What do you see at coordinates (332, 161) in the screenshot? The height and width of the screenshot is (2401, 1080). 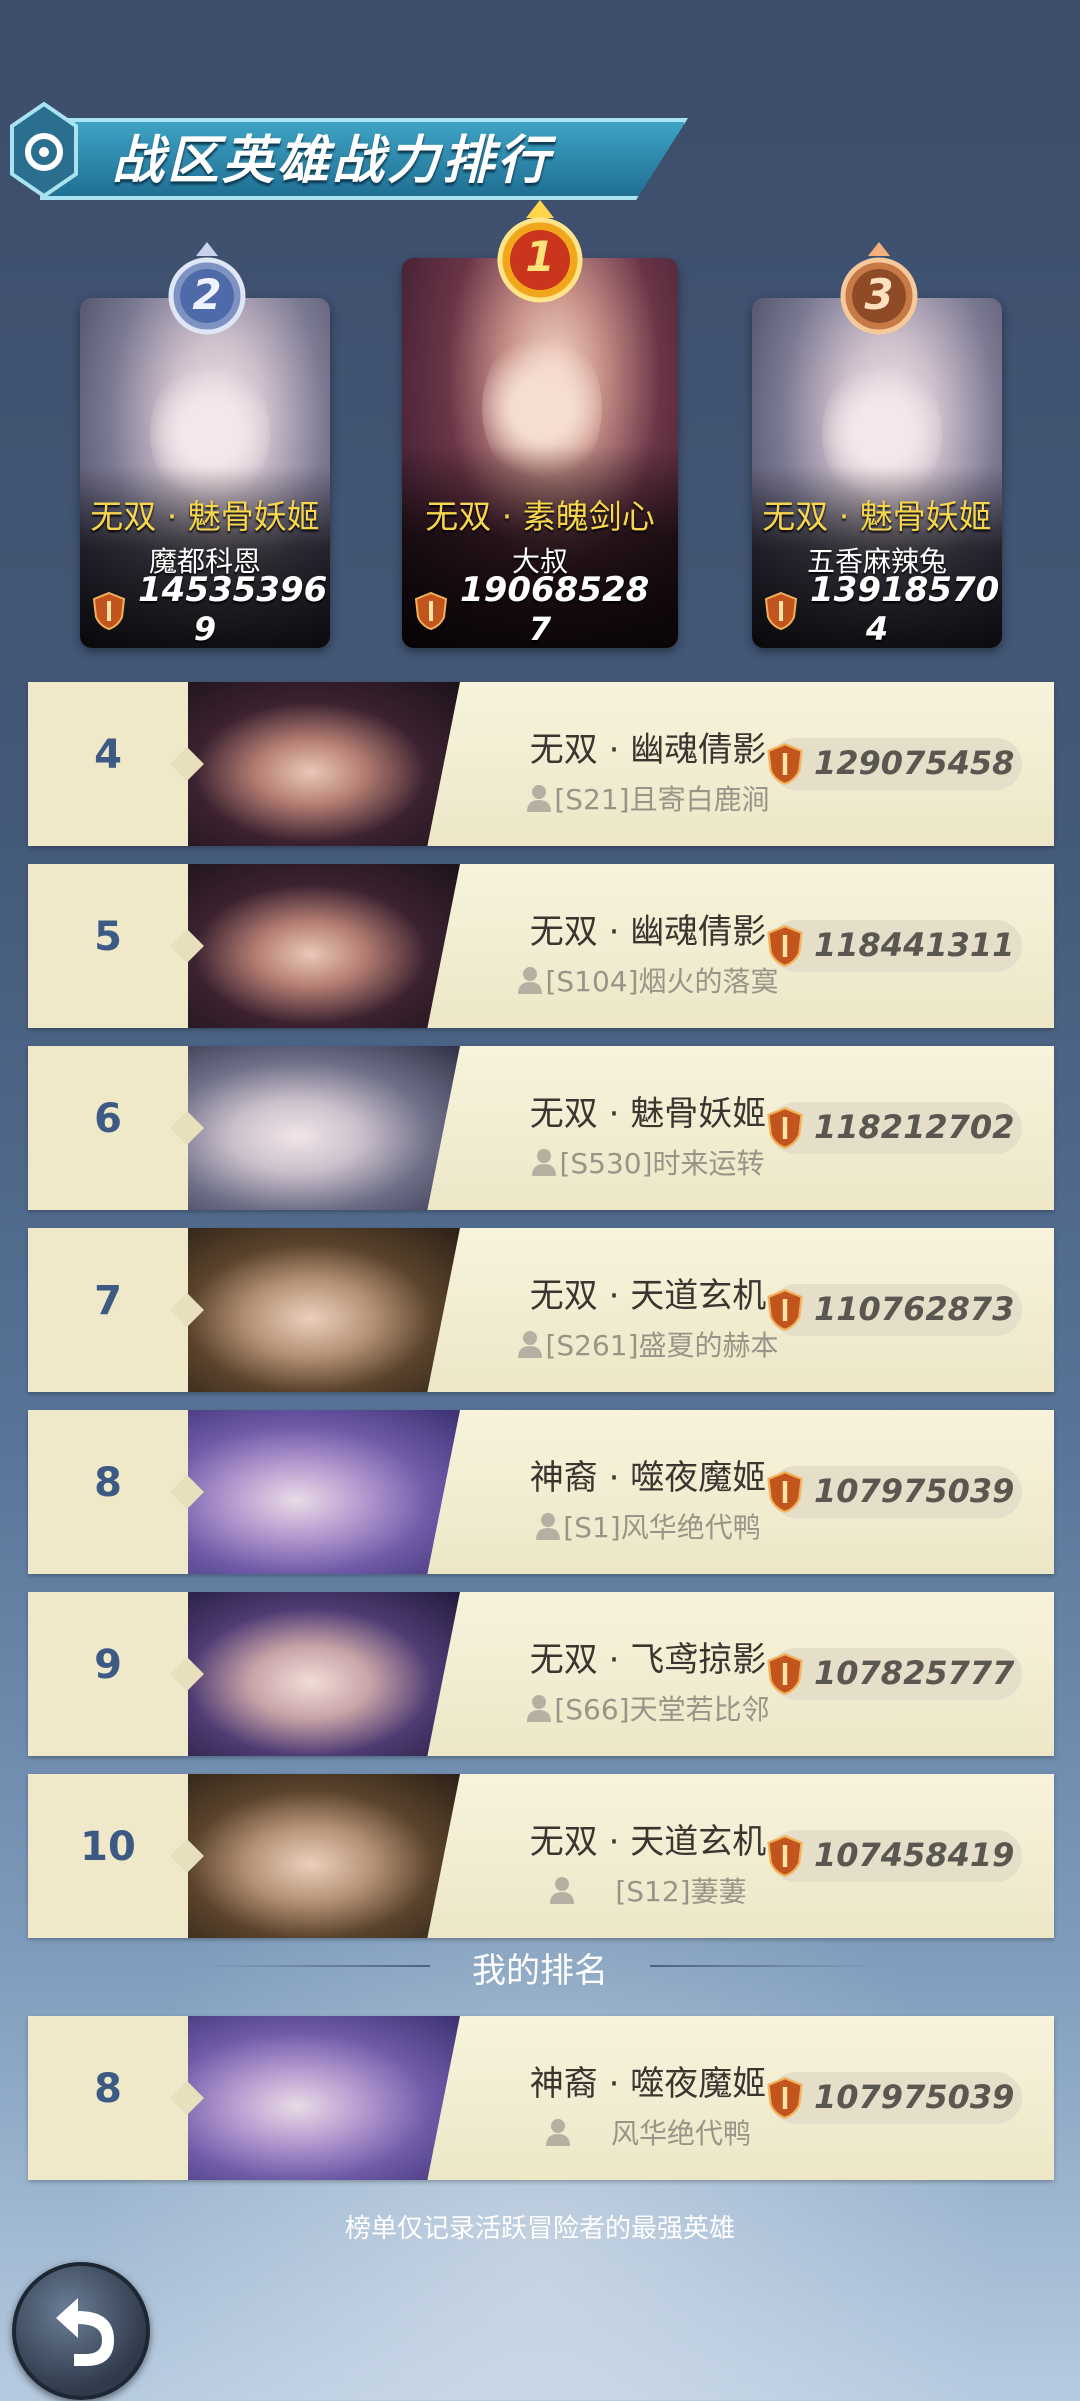 I see `page-title: 战区英雄战力排行` at bounding box center [332, 161].